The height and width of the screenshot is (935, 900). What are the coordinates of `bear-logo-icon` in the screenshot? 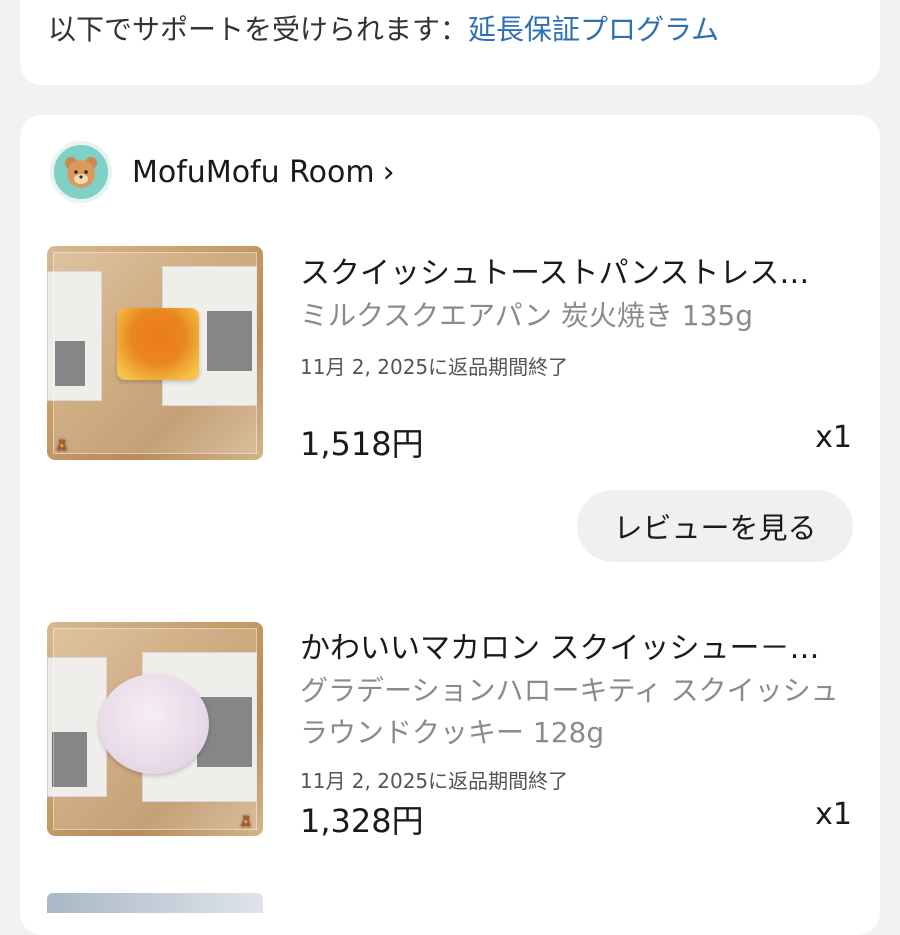 It's located at (81, 172).